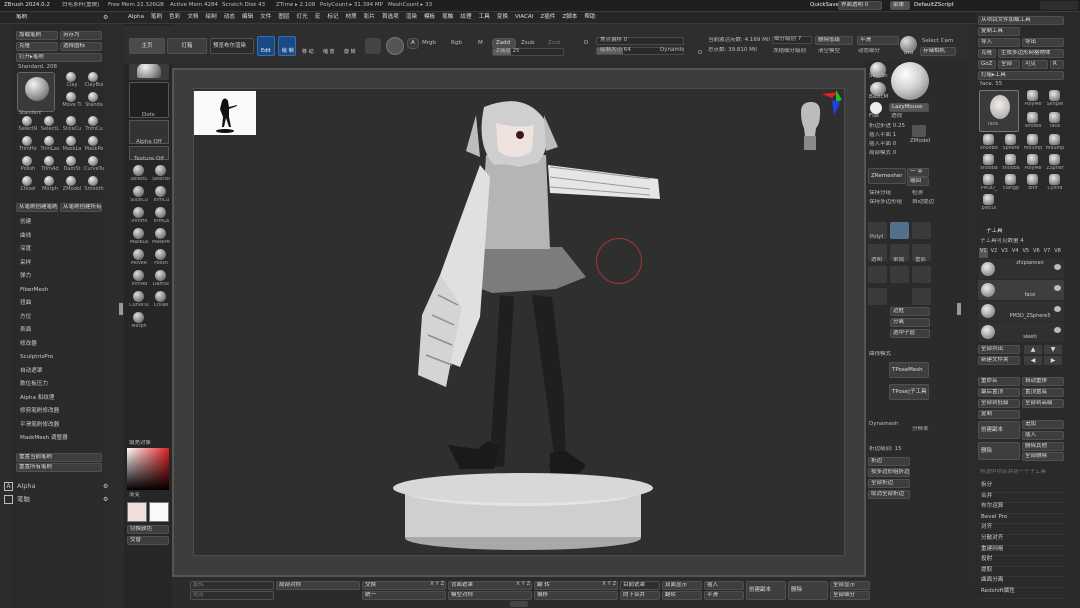 The height and width of the screenshot is (608, 1080). What do you see at coordinates (882, 153) in the screenshot?
I see `local-mode-slider: 局部模式 0` at bounding box center [882, 153].